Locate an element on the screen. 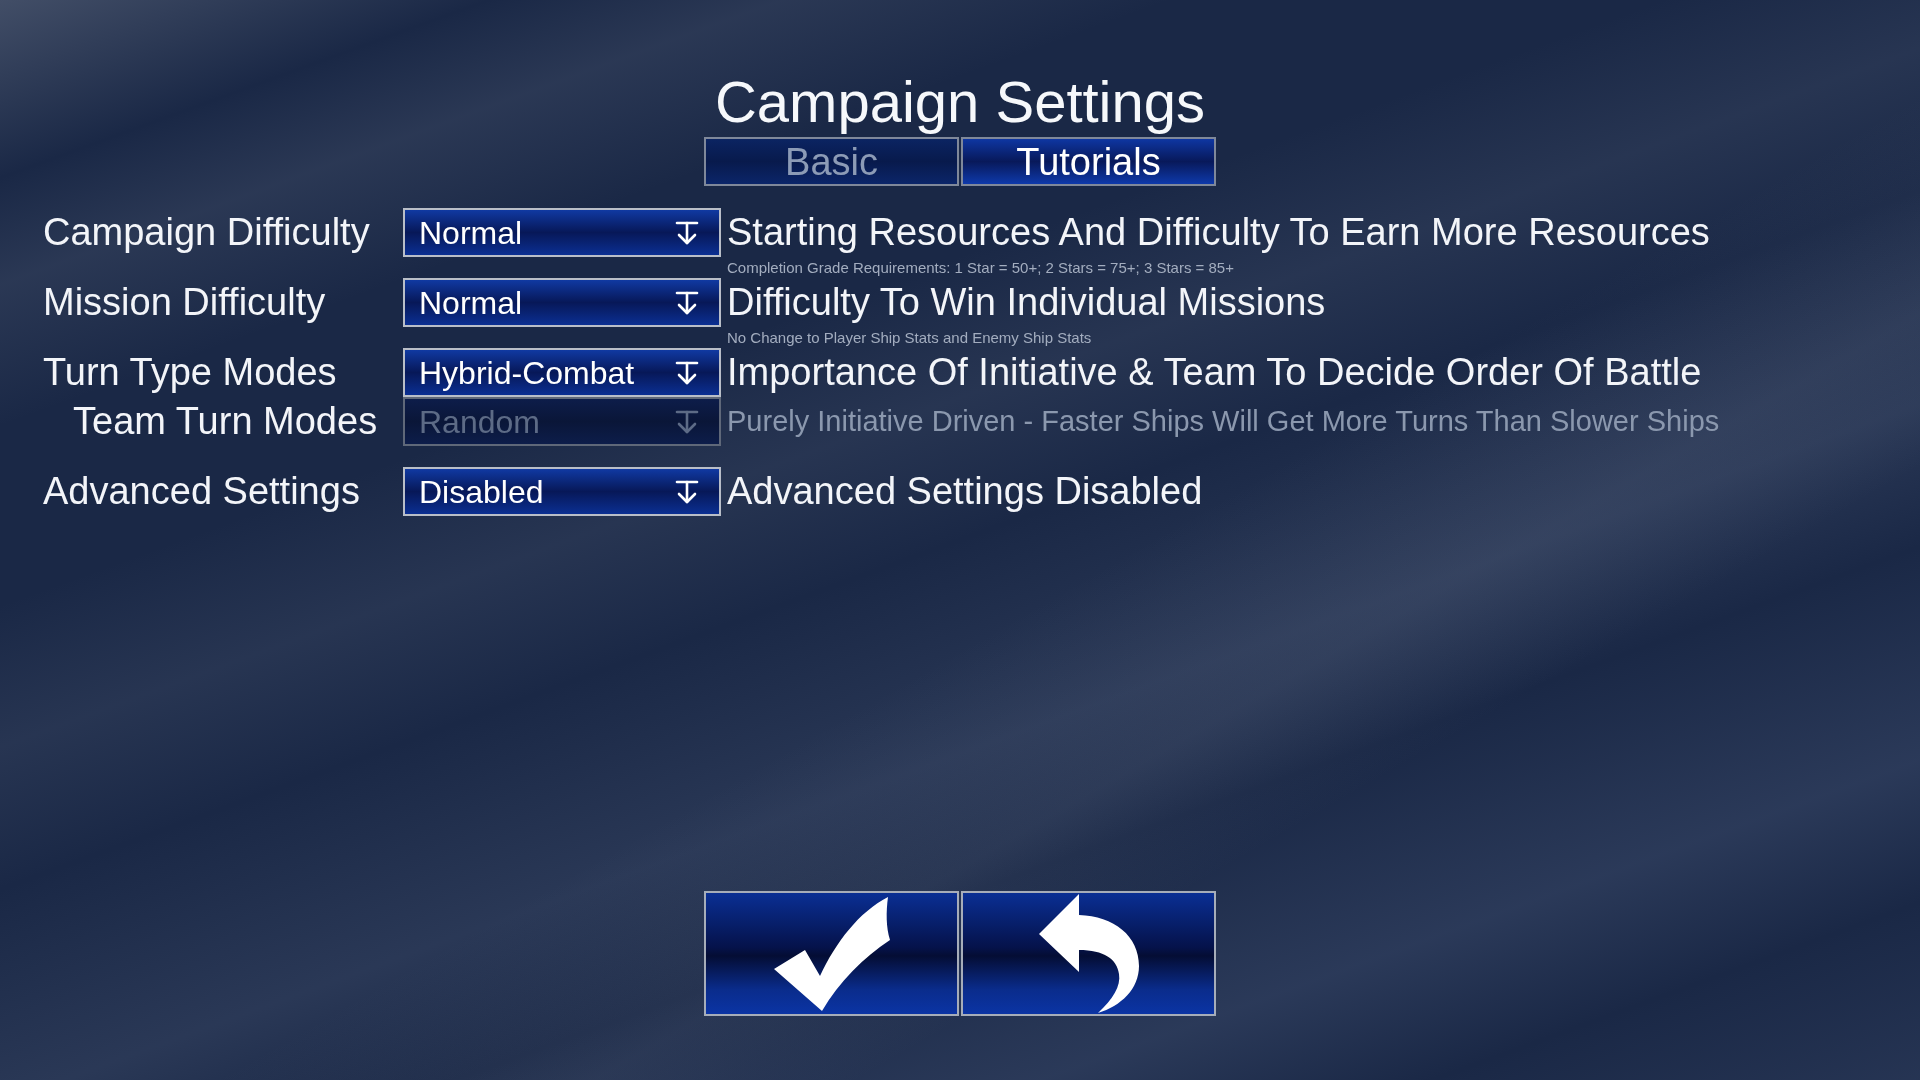  tab: Tutorials is located at coordinates (1088, 161).